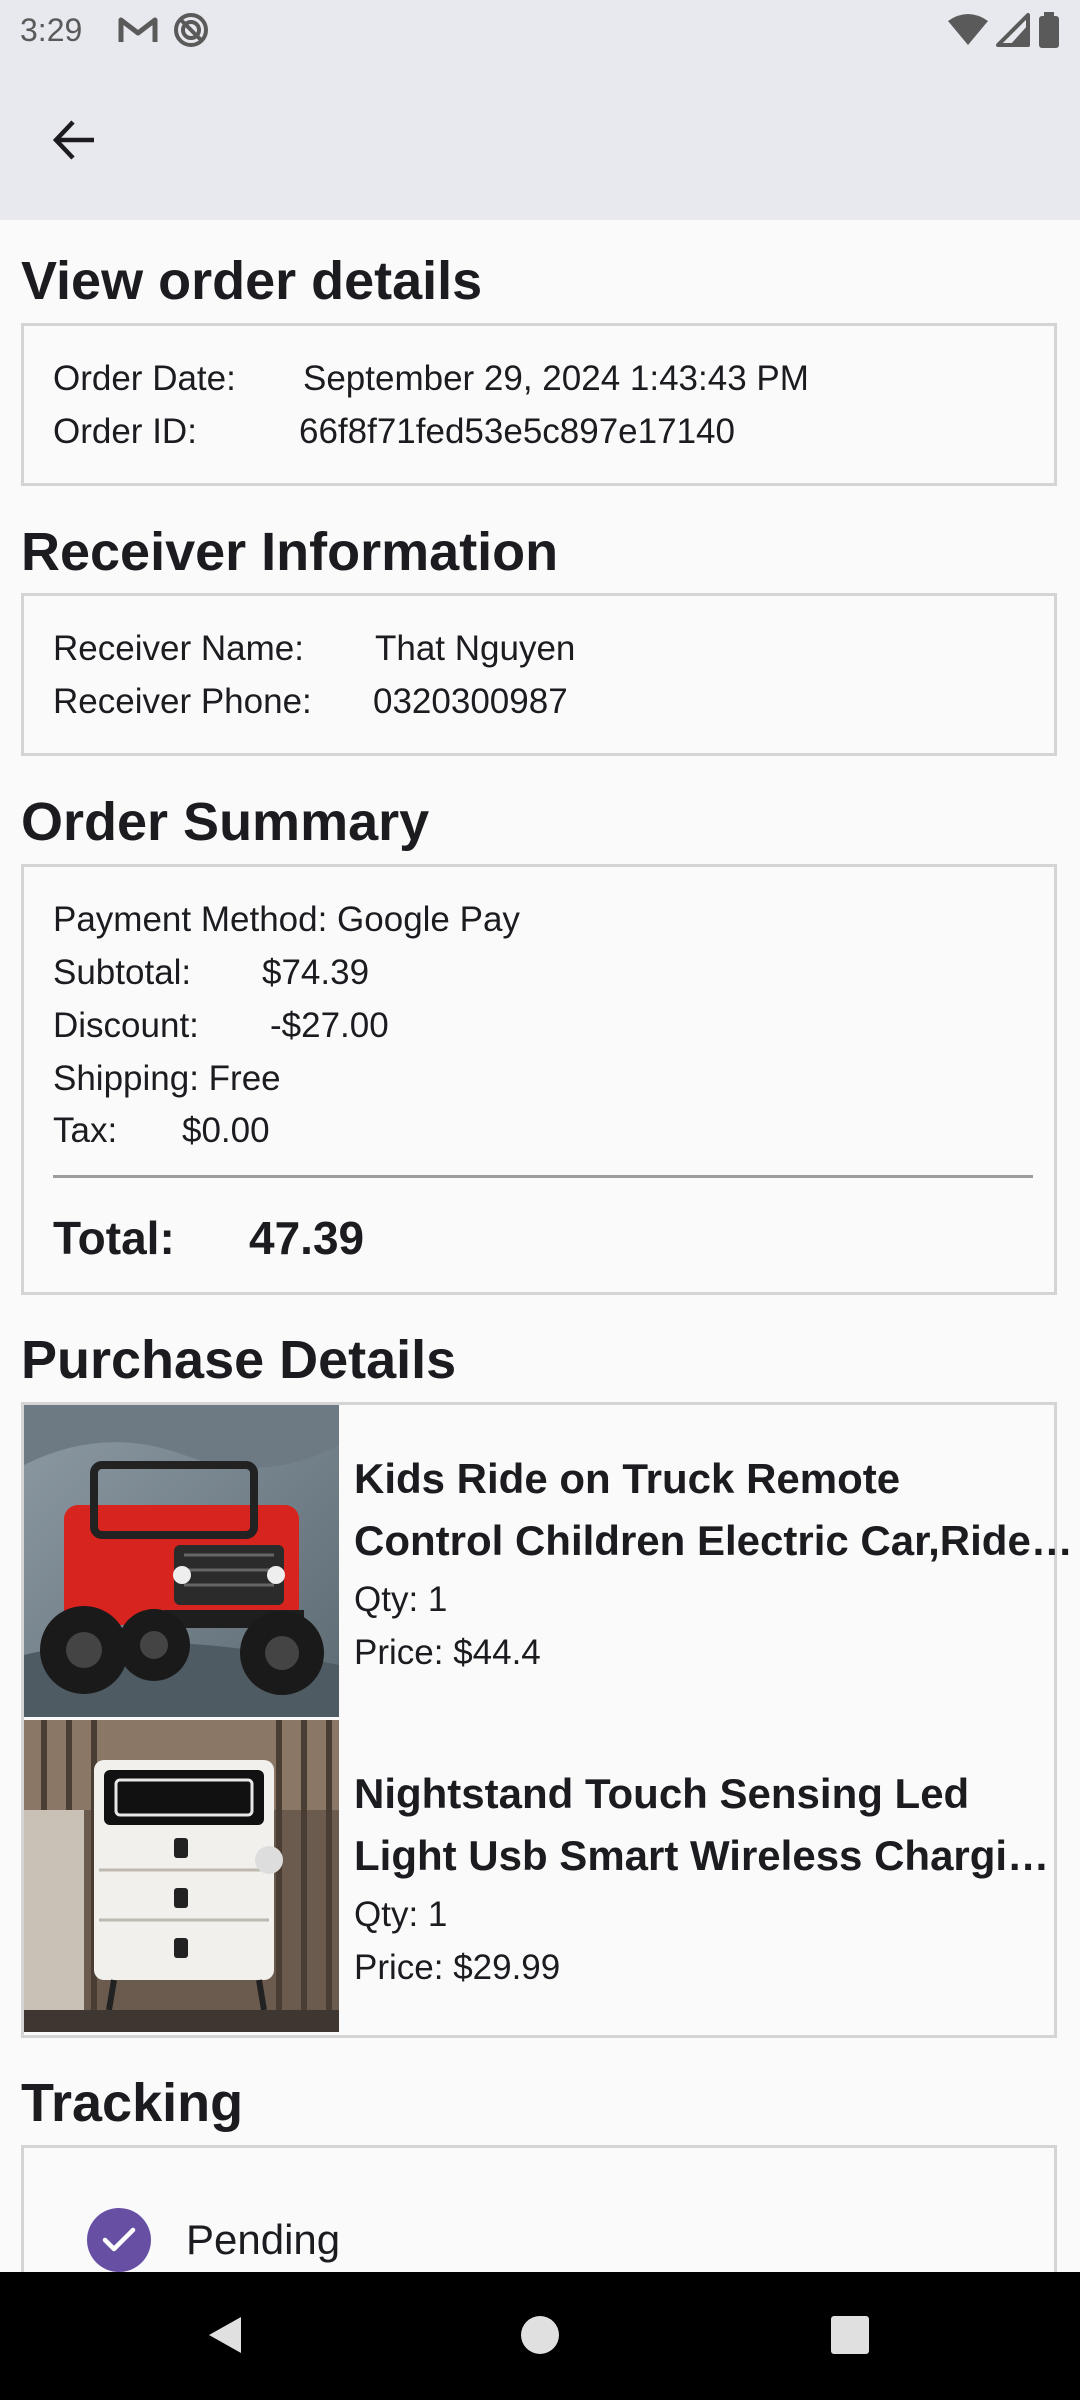  I want to click on tax-label: Tax:, so click(85, 1130).